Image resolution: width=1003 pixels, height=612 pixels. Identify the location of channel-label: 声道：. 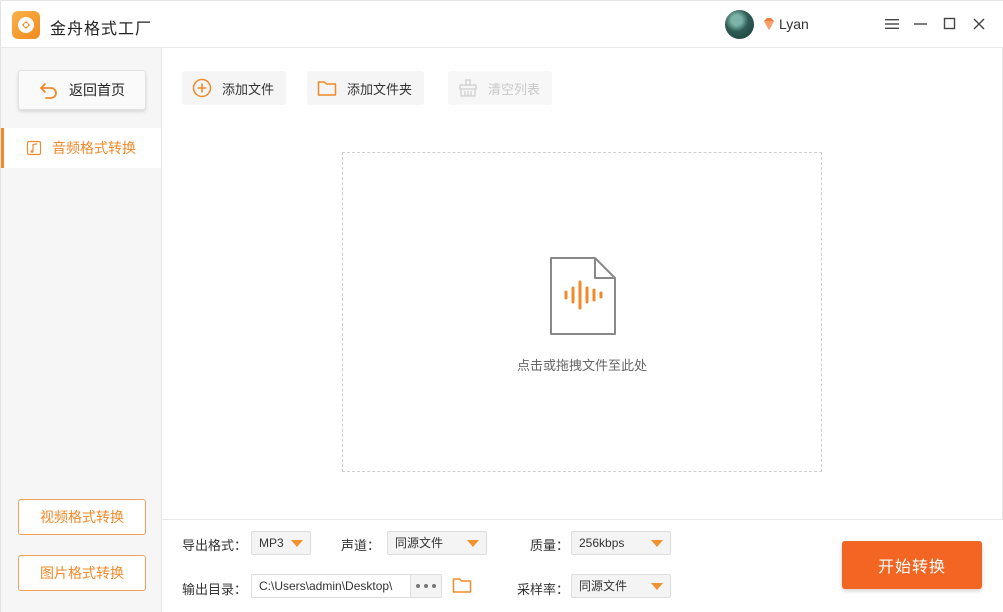
(361, 545).